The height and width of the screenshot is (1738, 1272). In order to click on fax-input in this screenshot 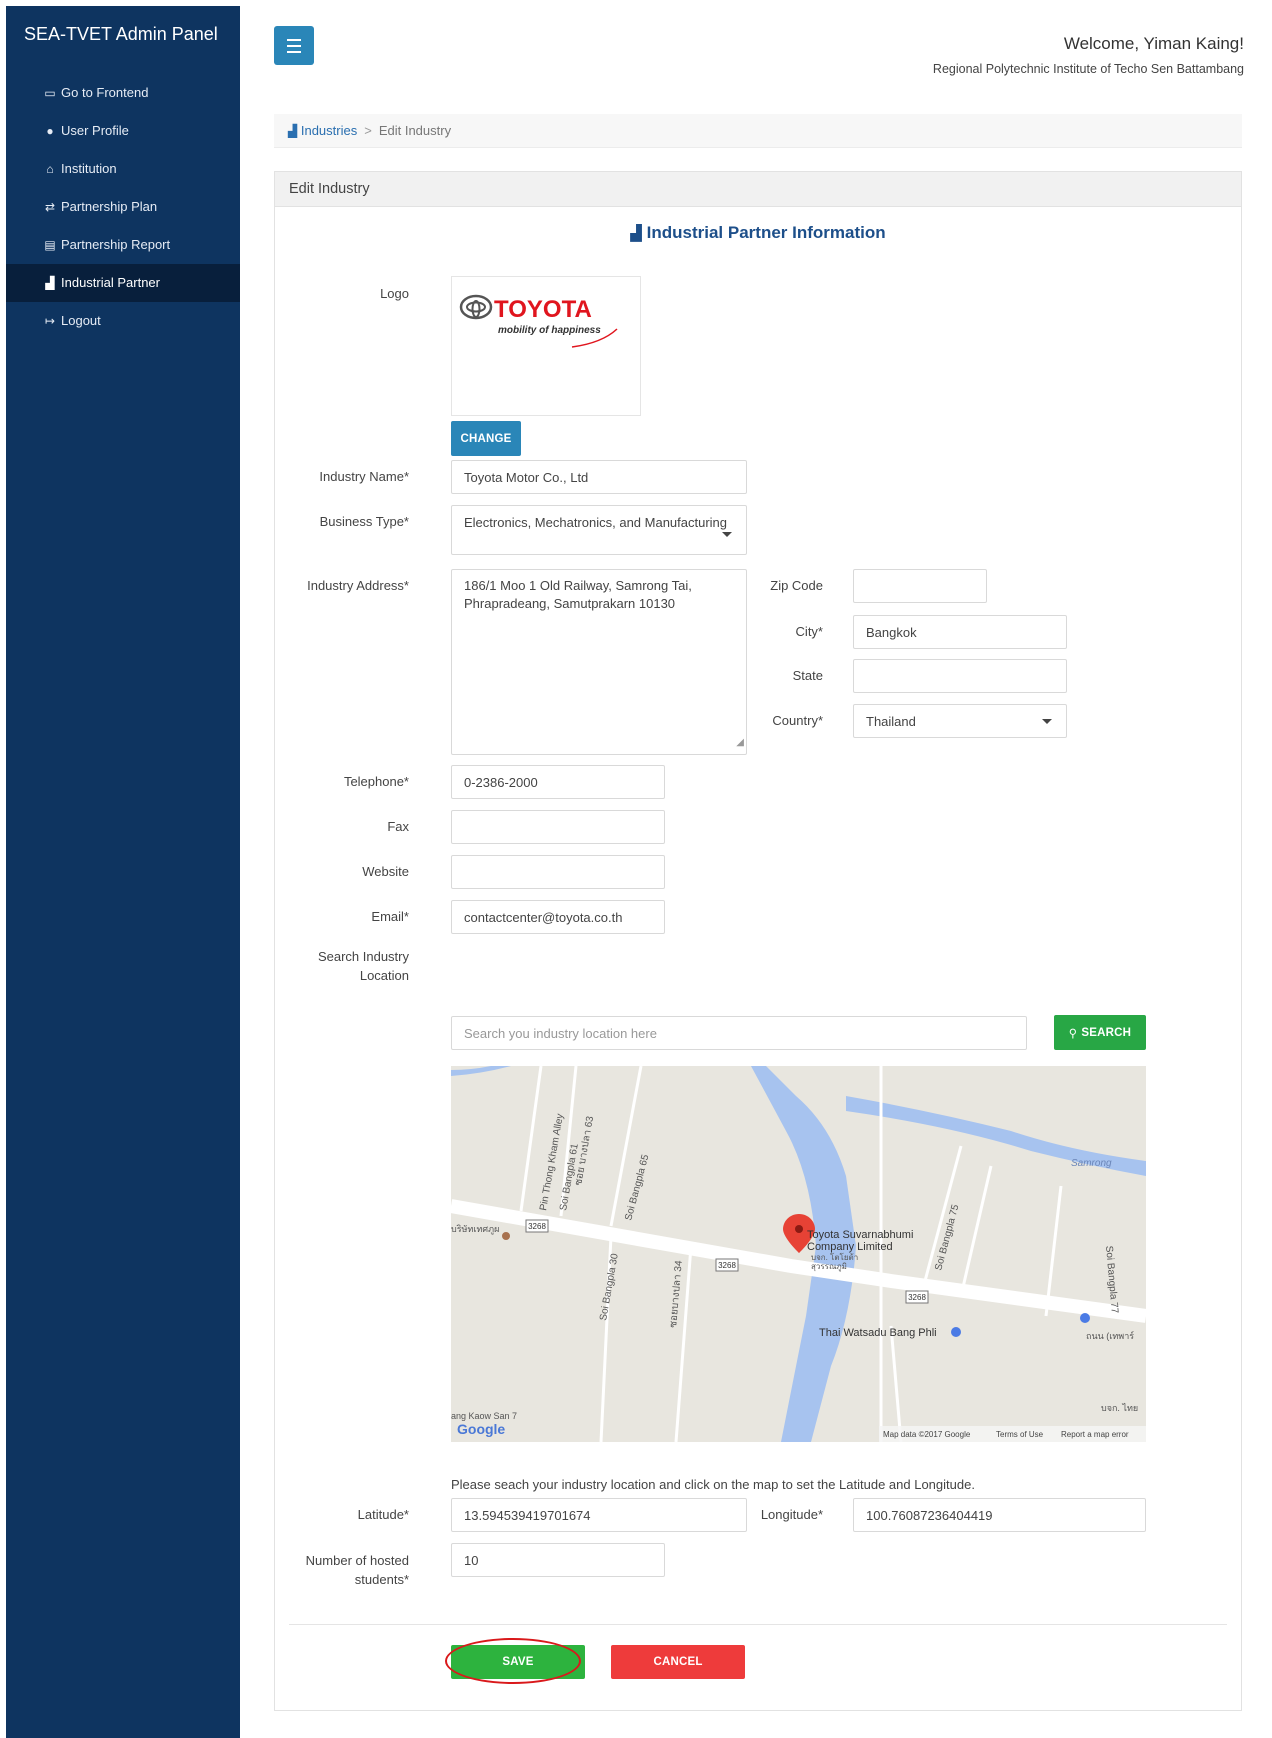, I will do `click(558, 827)`.